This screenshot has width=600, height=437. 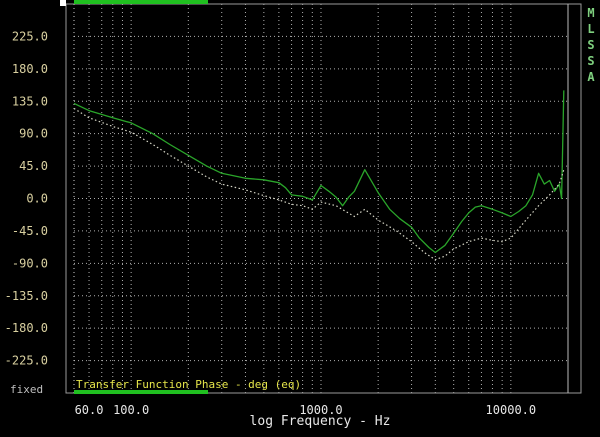 What do you see at coordinates (320, 421) in the screenshot?
I see `x-axis-label: log Frequency - Hz` at bounding box center [320, 421].